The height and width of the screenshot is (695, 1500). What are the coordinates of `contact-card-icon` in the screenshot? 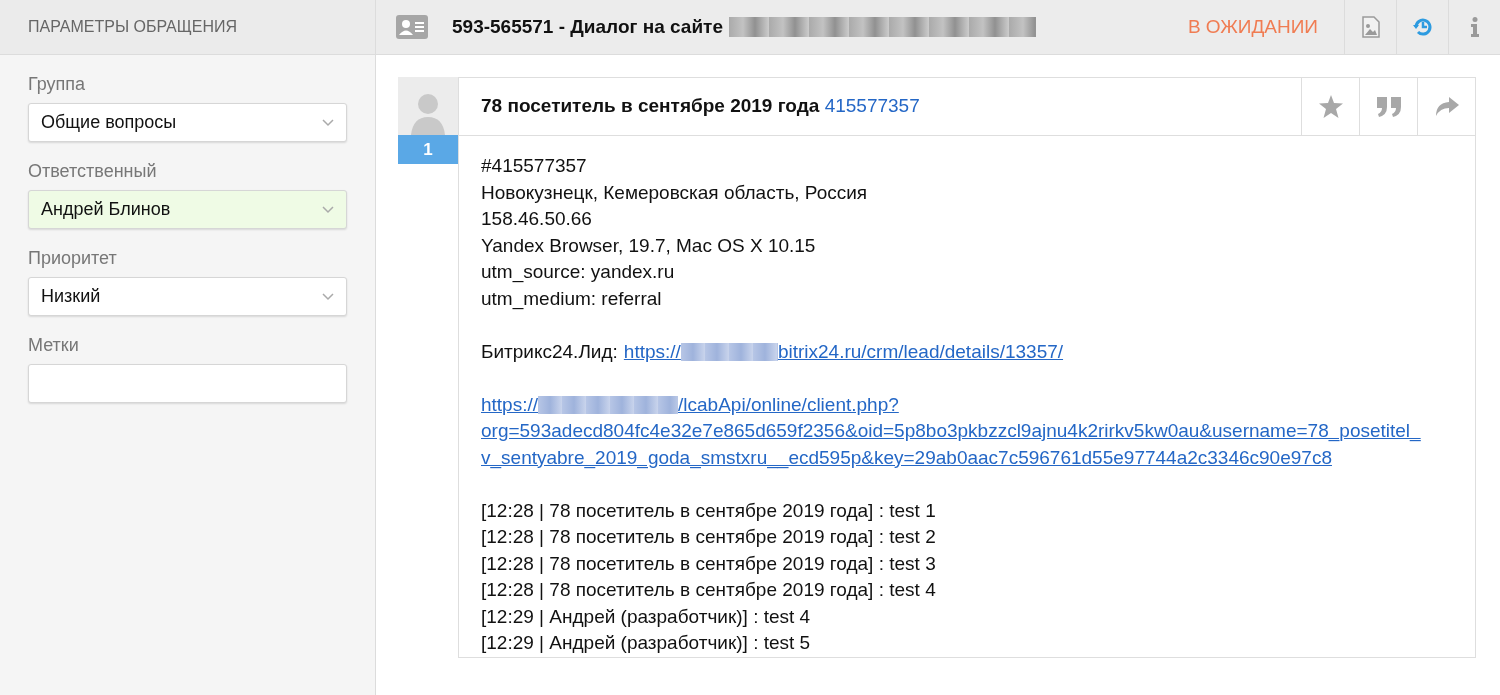 It's located at (412, 27).